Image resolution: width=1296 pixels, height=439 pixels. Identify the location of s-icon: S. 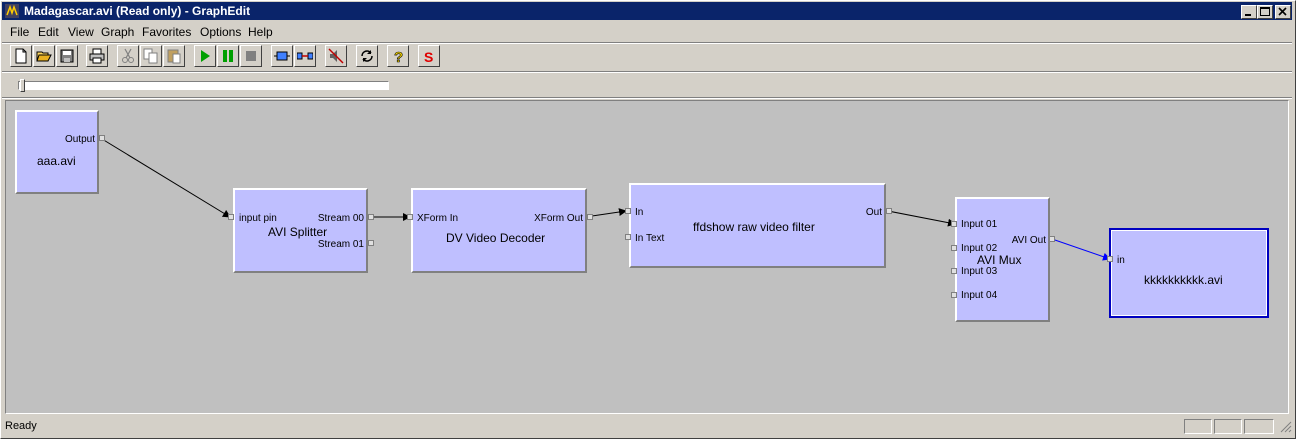
(429, 56).